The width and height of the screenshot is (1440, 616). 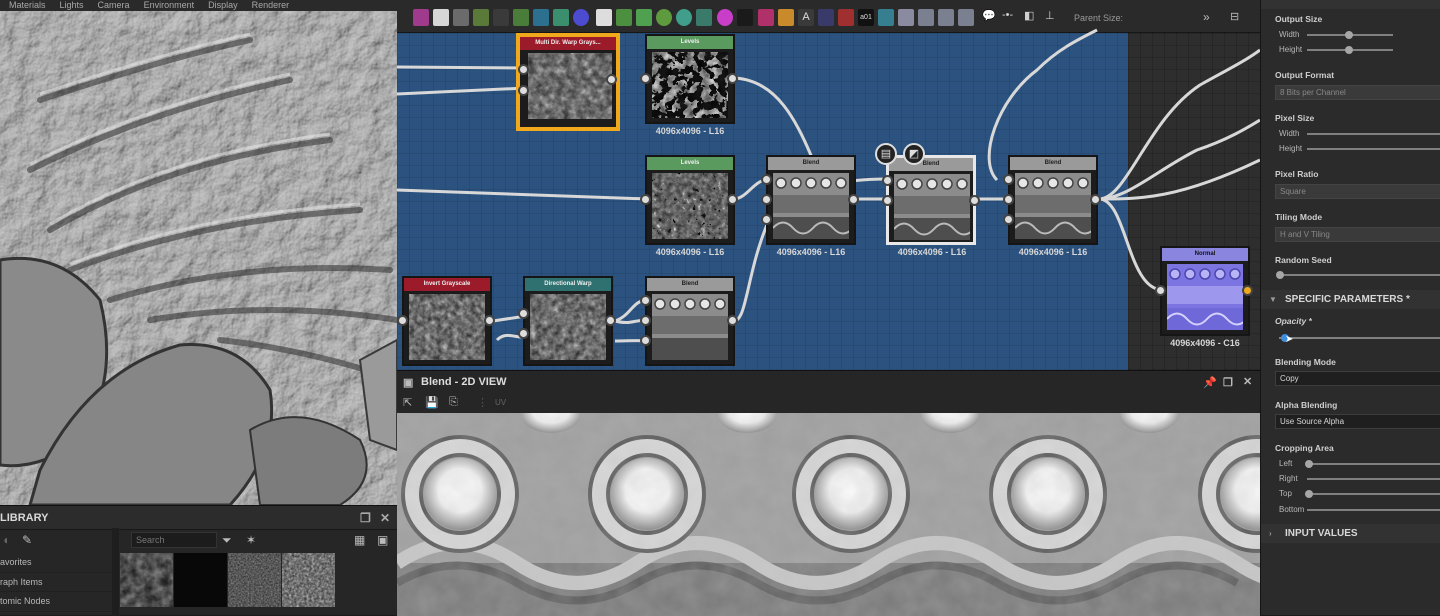 I want to click on crop-left-knob, so click(x=1309, y=464).